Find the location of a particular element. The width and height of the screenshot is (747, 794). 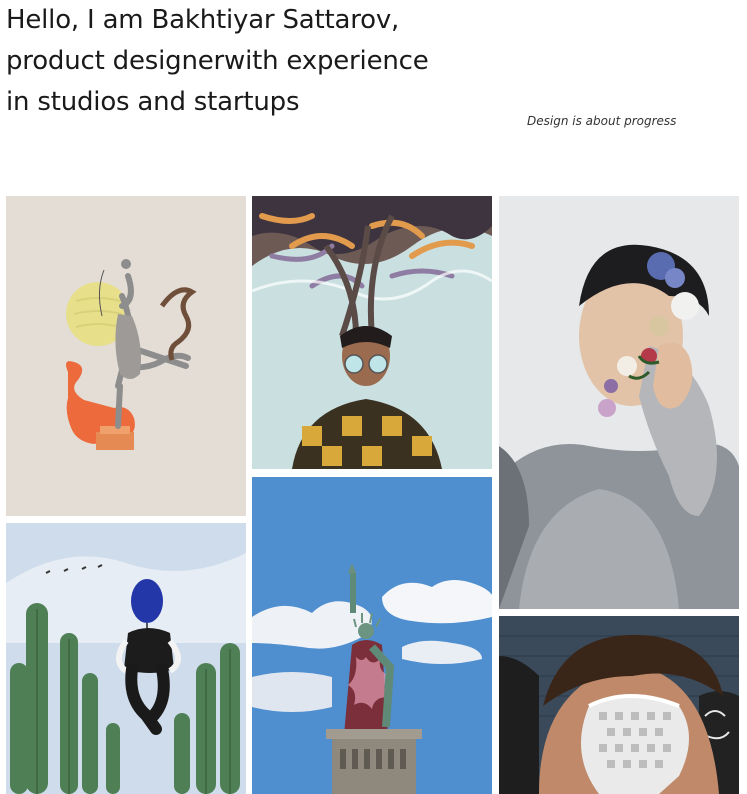

statue-of-liberty-image is located at coordinates (372, 635).